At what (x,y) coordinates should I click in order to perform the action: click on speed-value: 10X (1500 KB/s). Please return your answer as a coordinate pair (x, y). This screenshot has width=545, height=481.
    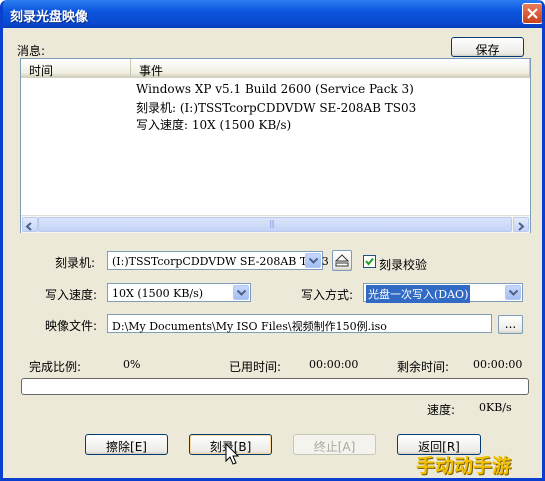
    Looking at the image, I should click on (158, 293).